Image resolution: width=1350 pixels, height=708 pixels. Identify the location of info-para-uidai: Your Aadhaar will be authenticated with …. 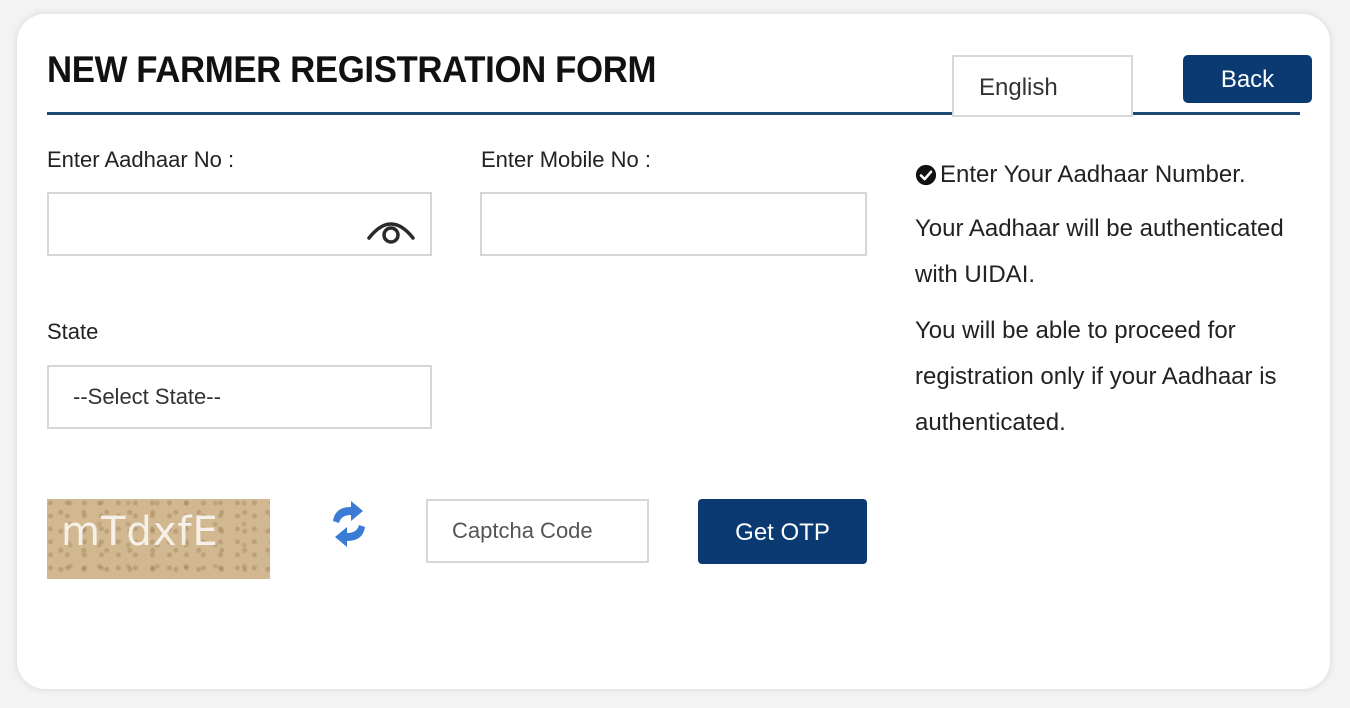
(1099, 251).